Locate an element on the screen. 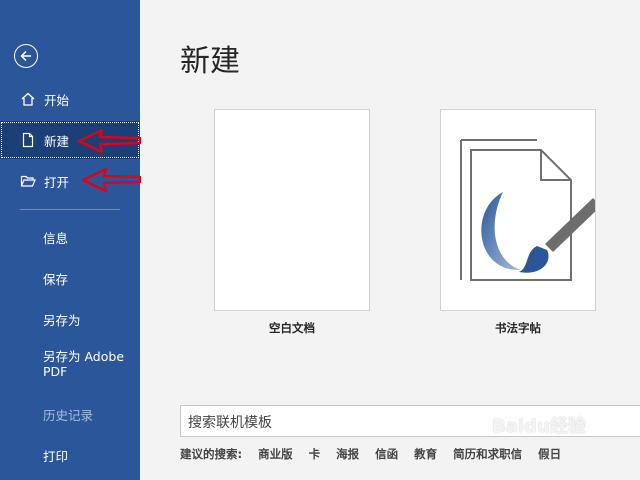 Image resolution: width=640 pixels, height=480 pixels. home-icon is located at coordinates (28, 99).